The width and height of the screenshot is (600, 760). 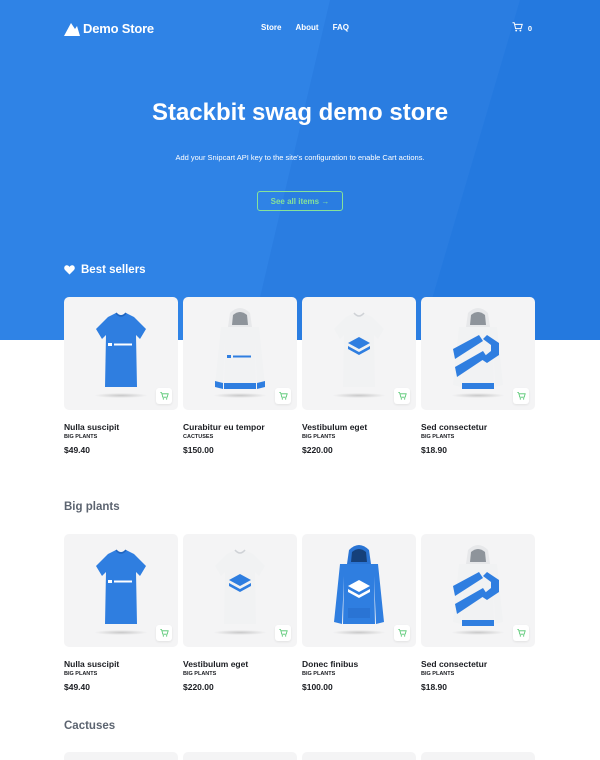 I want to click on product-price: $100.00, so click(x=317, y=687).